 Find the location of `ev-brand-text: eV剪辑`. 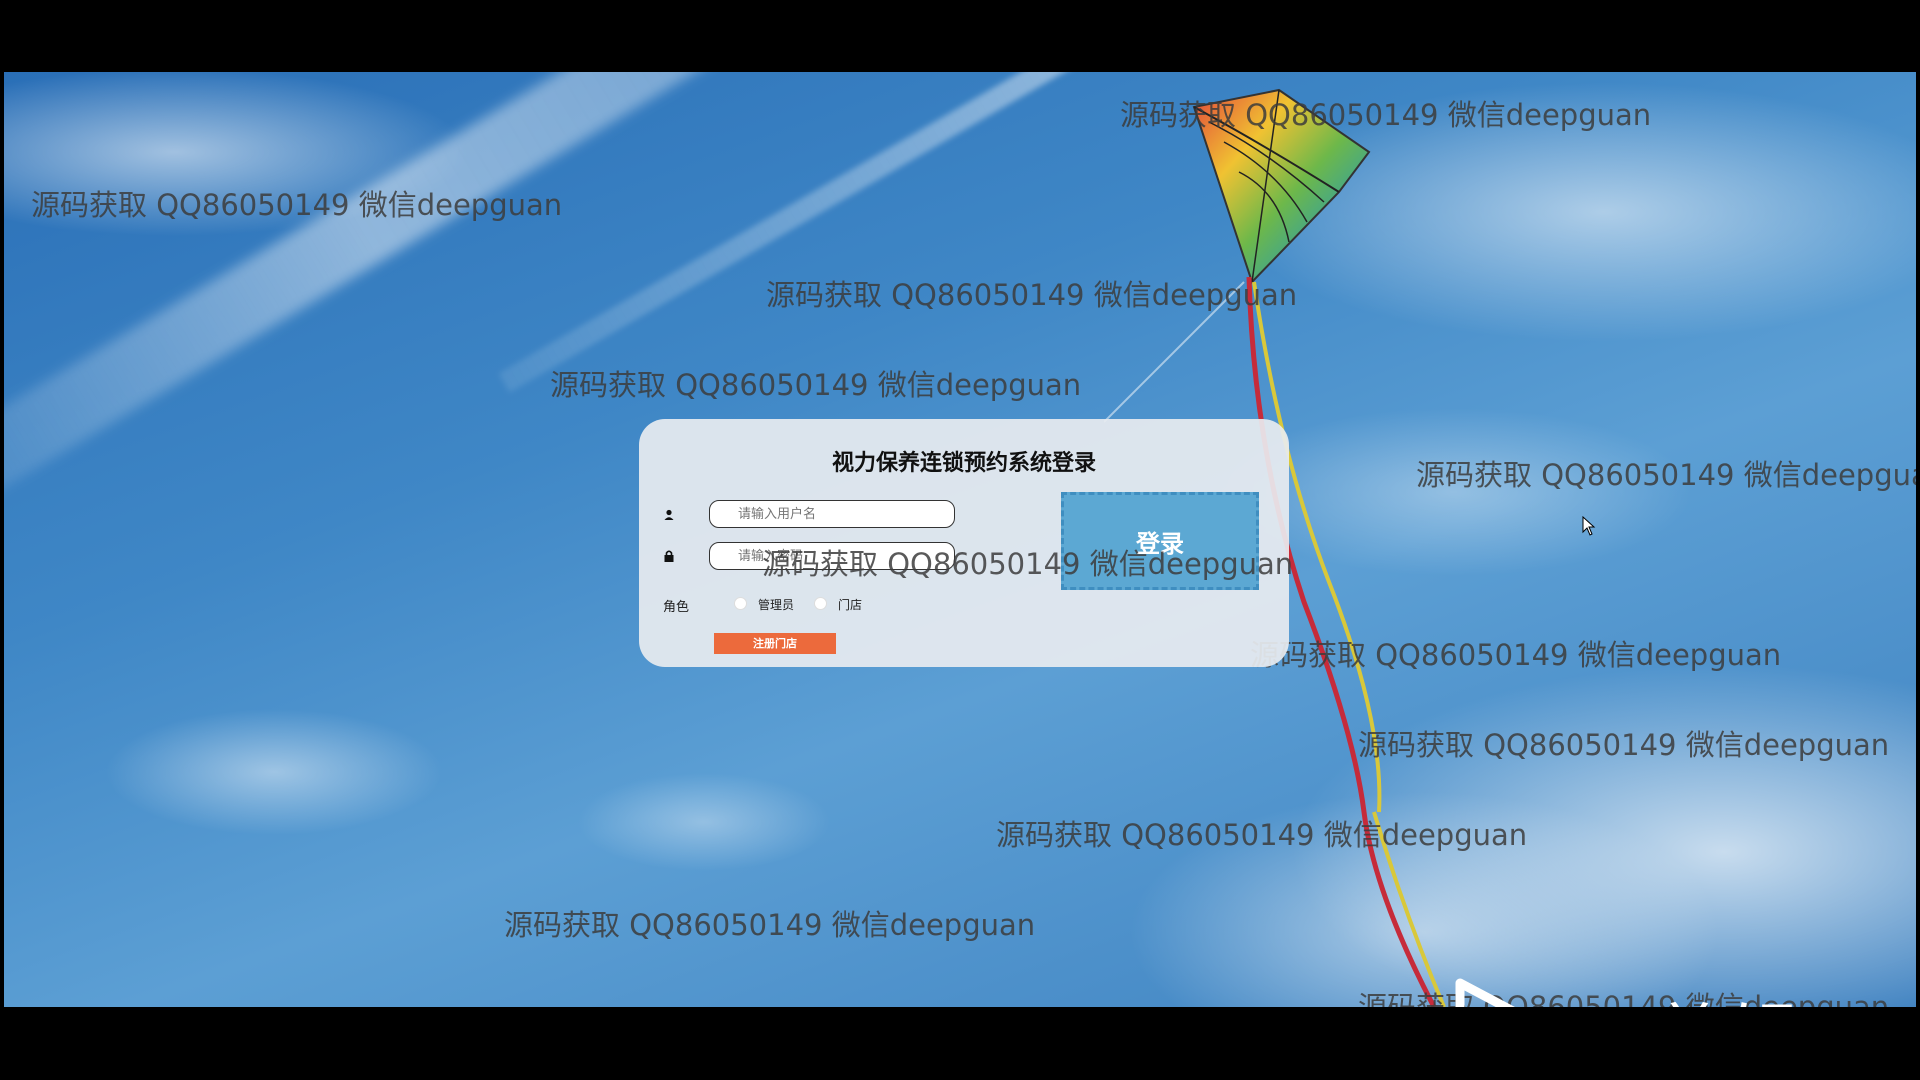

ev-brand-text: eV剪辑 is located at coordinates (1679, 993).